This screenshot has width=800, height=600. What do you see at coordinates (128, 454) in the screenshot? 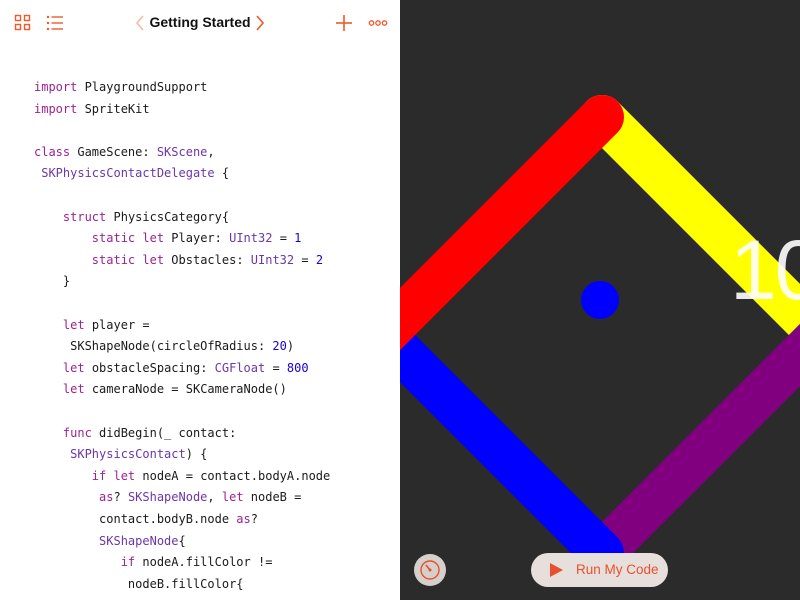
I see `code-token: SKPhysicsContact` at bounding box center [128, 454].